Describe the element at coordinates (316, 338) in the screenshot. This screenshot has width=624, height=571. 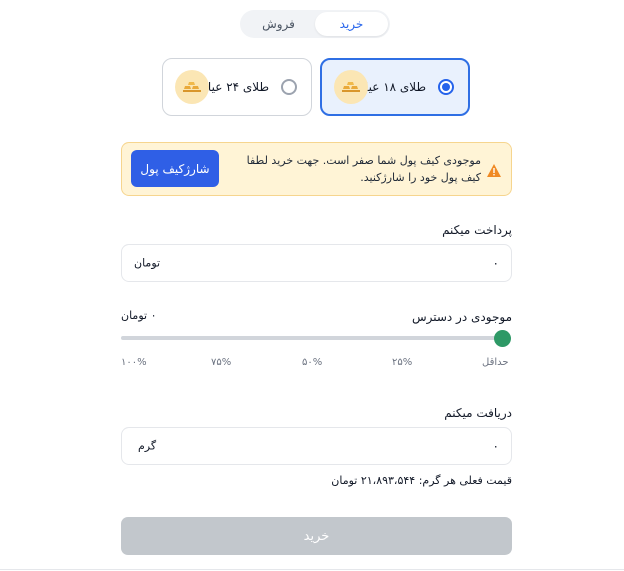
I see `amount-slider-track` at that location.